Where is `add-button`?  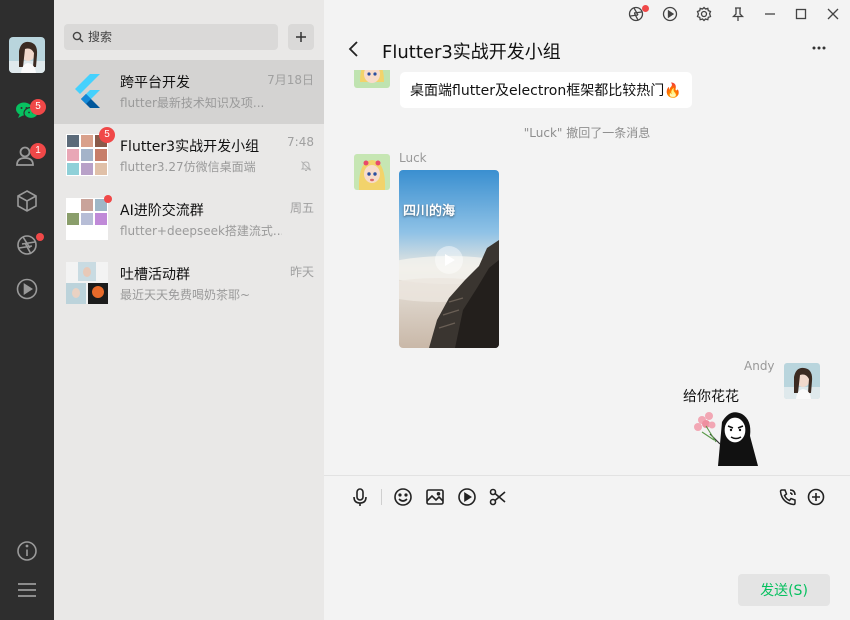
add-button is located at coordinates (301, 37).